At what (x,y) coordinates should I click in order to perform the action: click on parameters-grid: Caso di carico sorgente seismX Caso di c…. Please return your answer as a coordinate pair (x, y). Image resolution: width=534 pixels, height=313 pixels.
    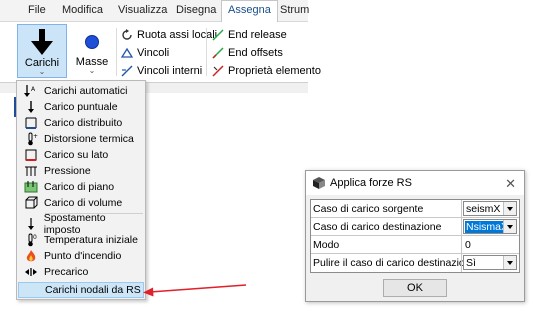
    Looking at the image, I should click on (415, 236).